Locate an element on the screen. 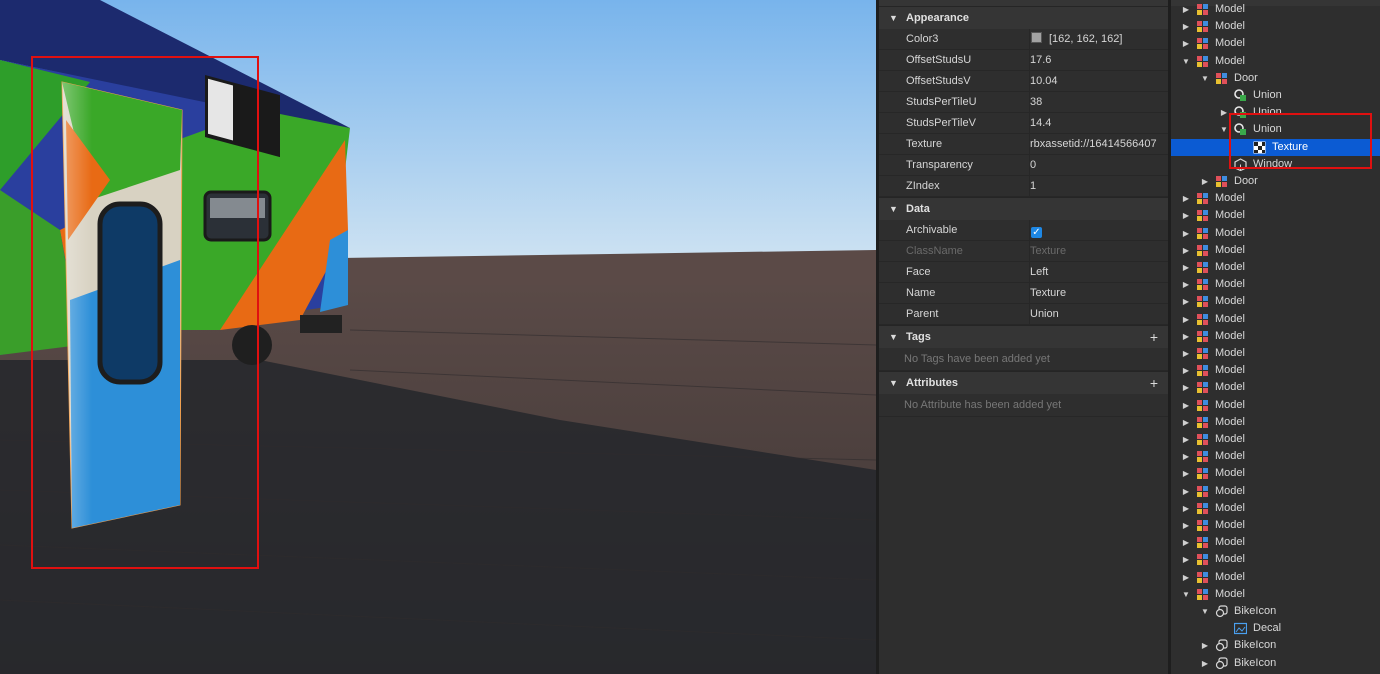 This screenshot has width=1380, height=674. prop-row-zindex: ZIndex 1 is located at coordinates (1023, 186).